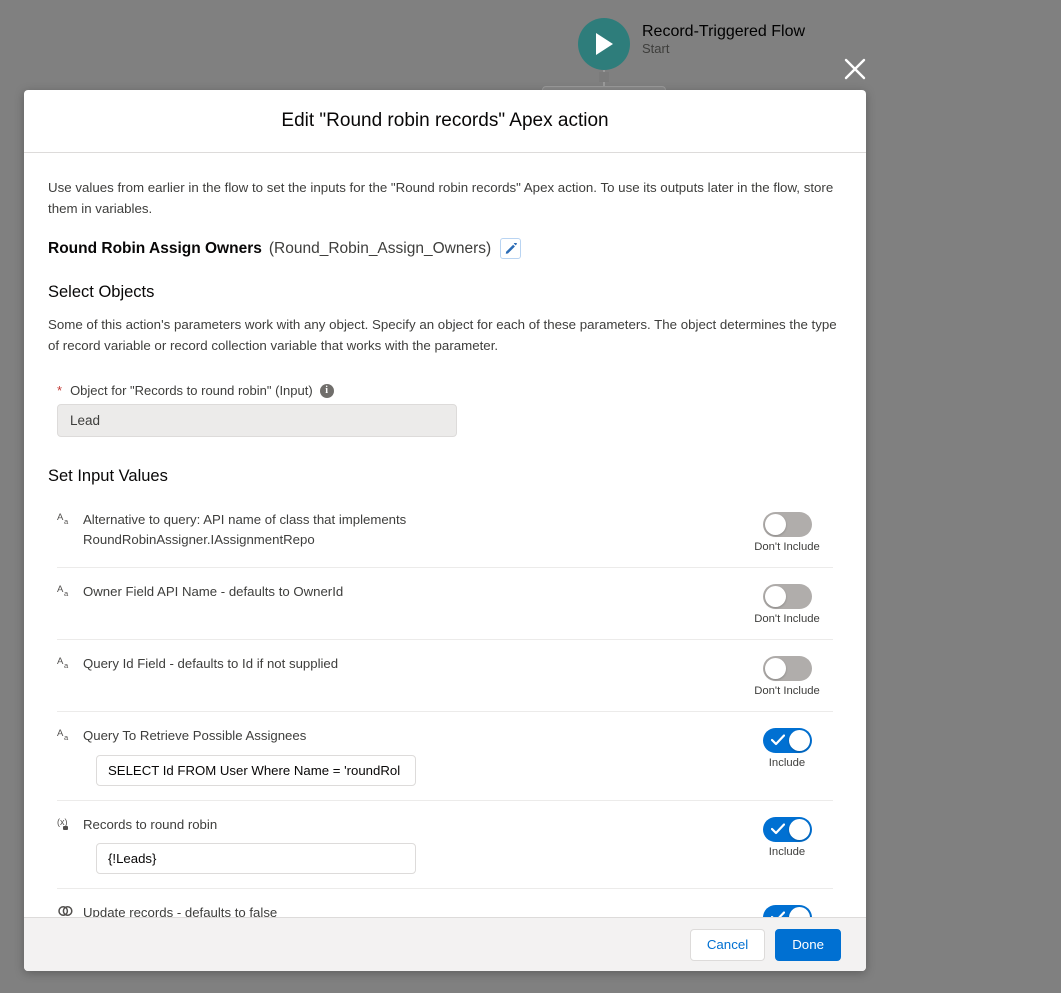 The height and width of the screenshot is (993, 1061). What do you see at coordinates (727, 944) in the screenshot?
I see `cancel-button: Cancel` at bounding box center [727, 944].